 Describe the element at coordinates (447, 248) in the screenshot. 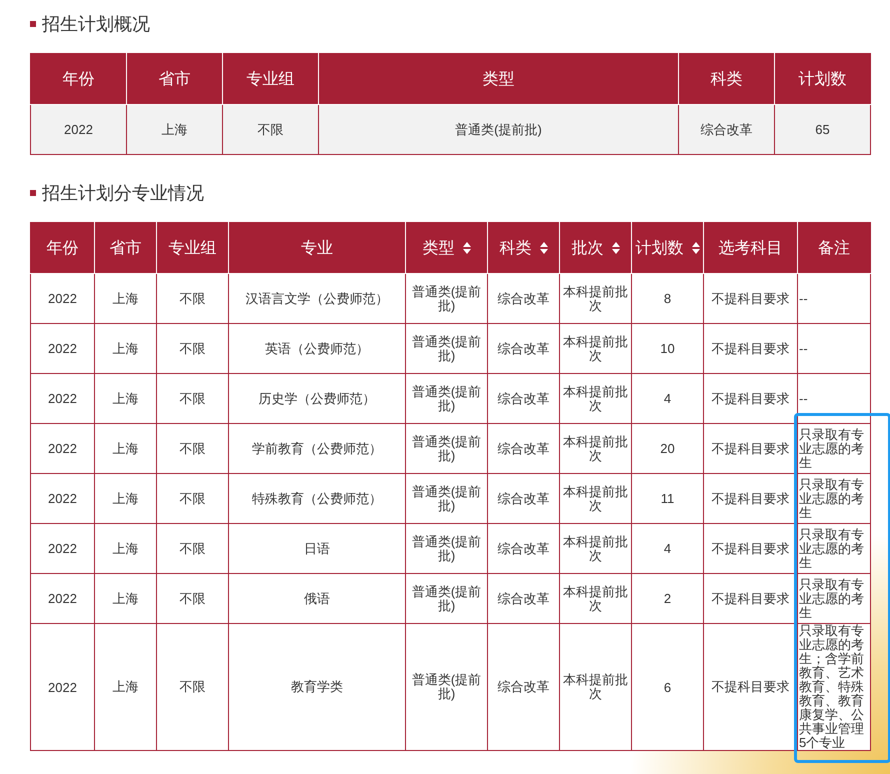

I see `sortable-column-header: 类型` at that location.